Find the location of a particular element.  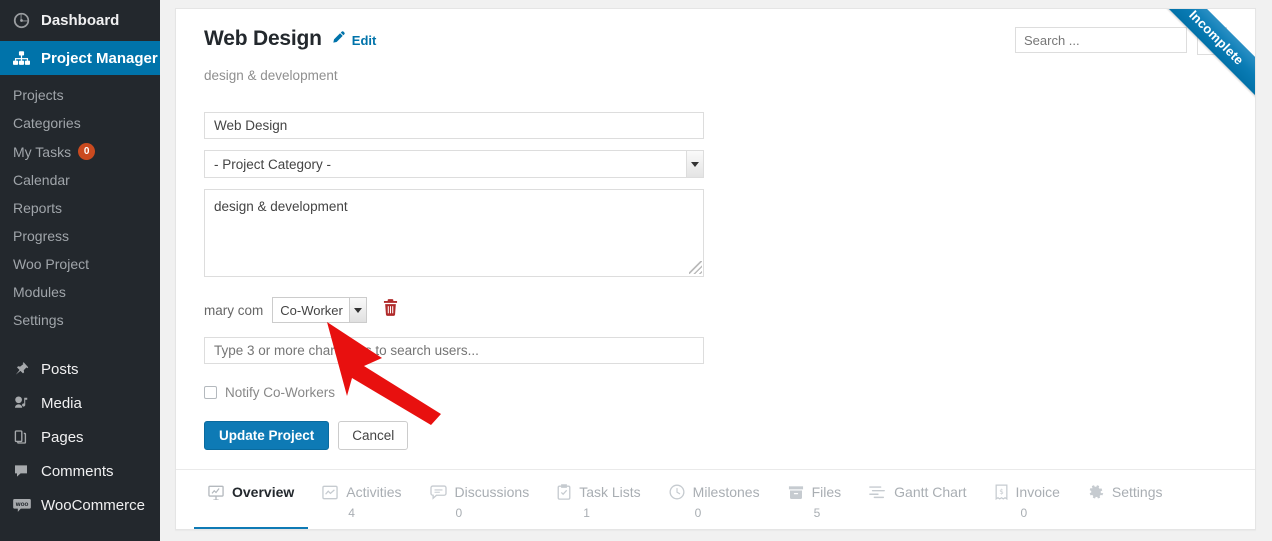

tab-label: Files is located at coordinates (826, 492).